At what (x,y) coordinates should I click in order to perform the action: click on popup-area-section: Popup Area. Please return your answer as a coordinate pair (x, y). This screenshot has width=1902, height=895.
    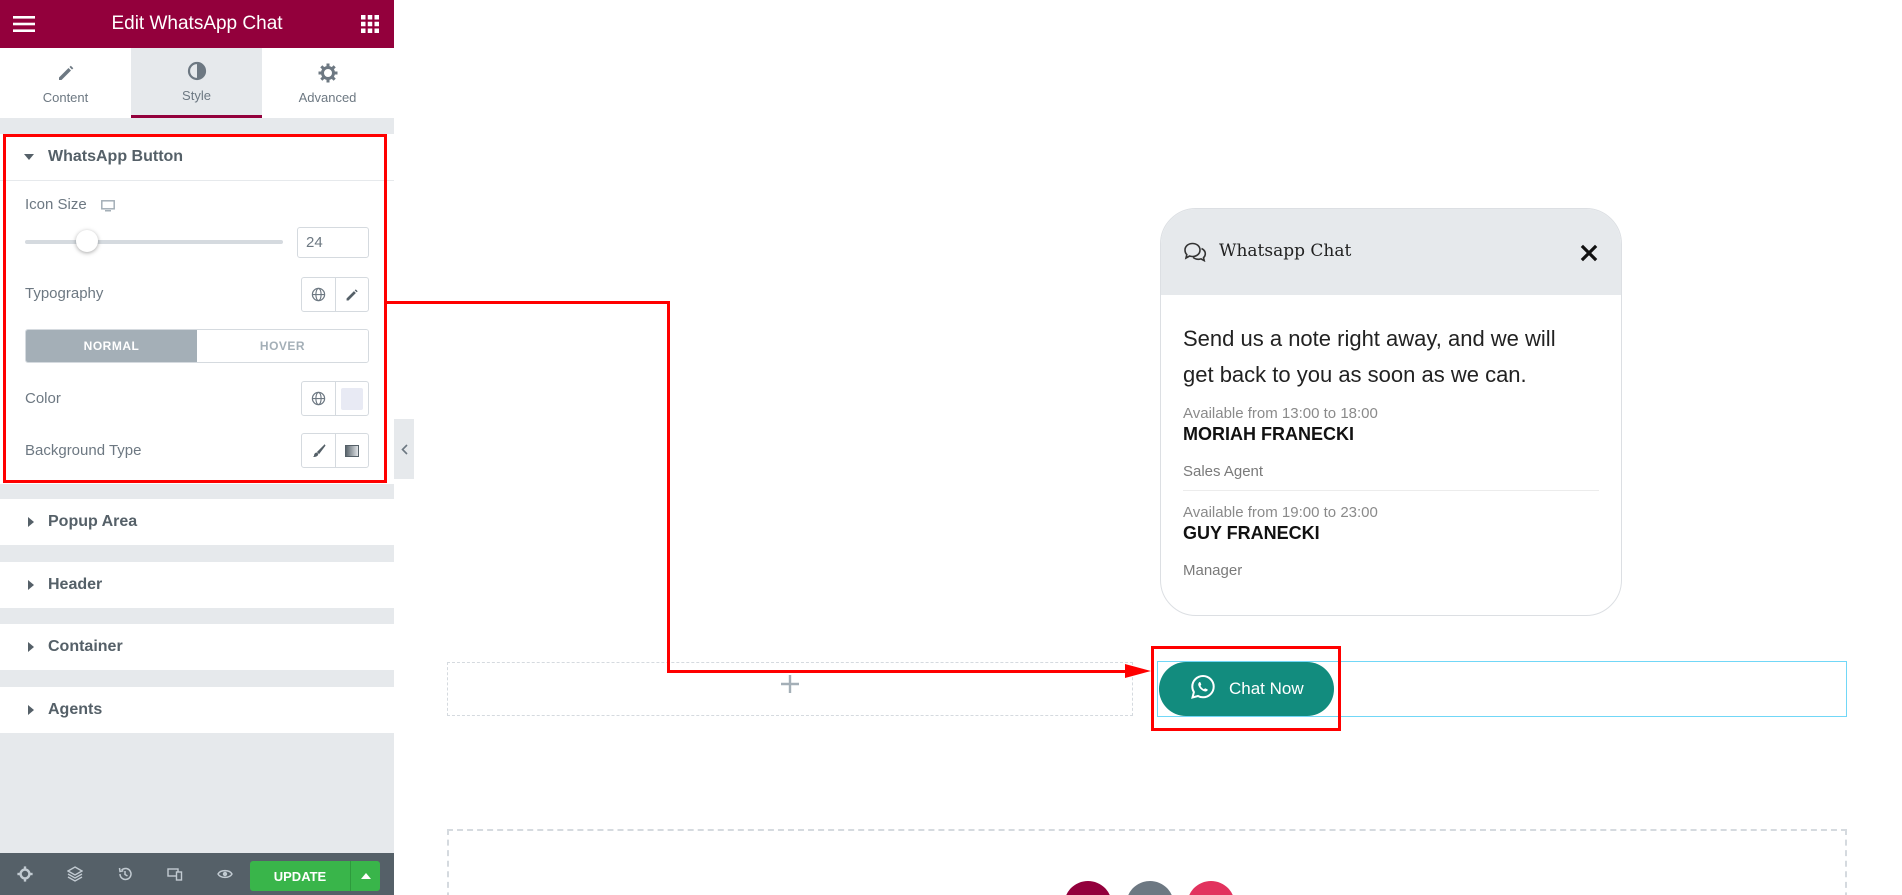
    Looking at the image, I should click on (197, 522).